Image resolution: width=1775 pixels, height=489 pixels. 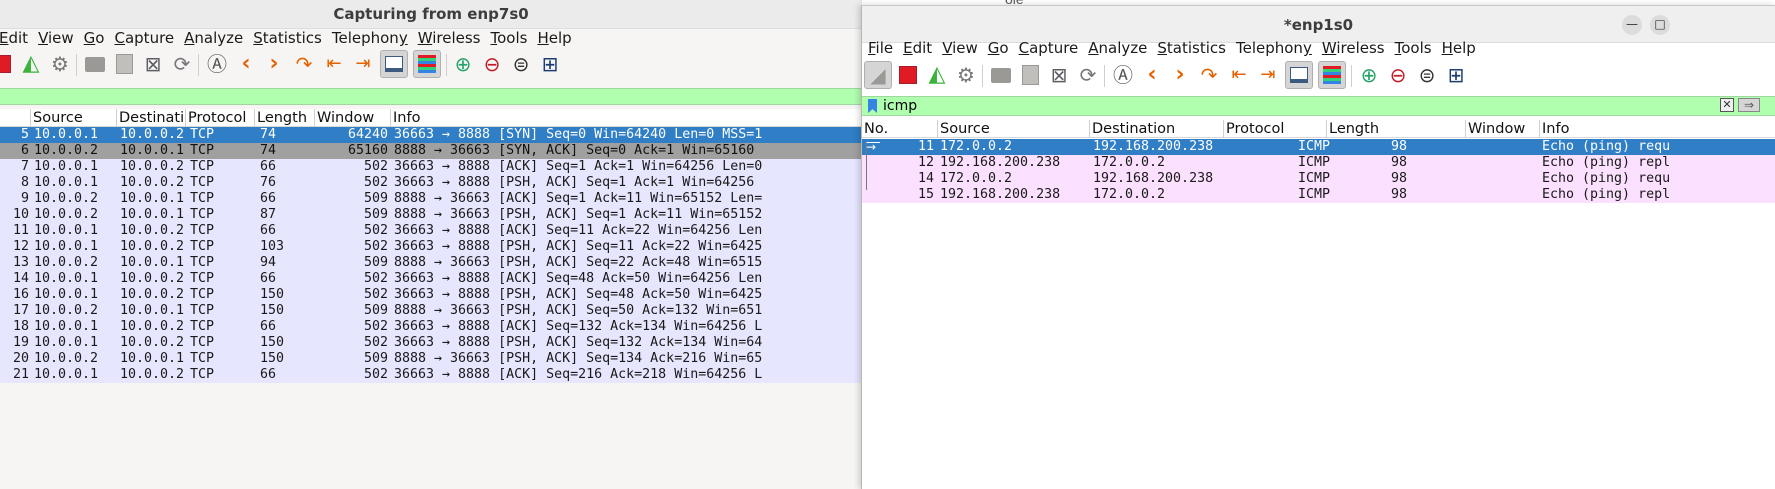 I want to click on clear-filter-button: ✕, so click(x=1727, y=105).